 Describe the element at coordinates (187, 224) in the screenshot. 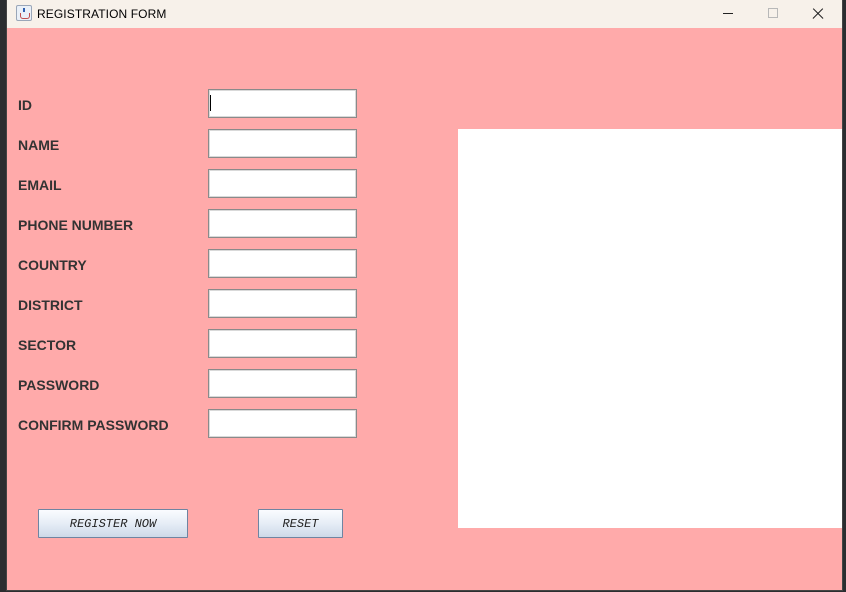

I see `field-row-phone-number: PHONE NUMBER` at that location.